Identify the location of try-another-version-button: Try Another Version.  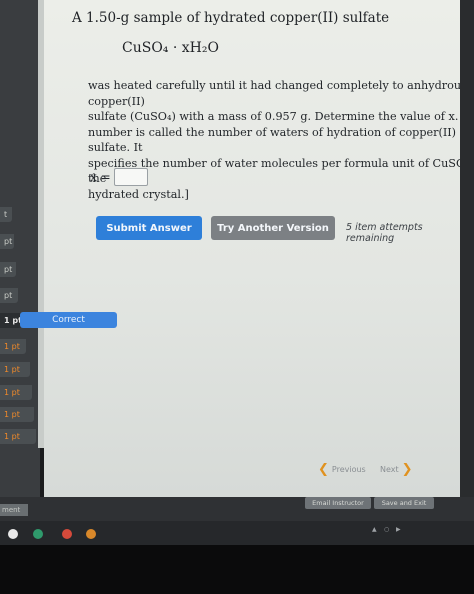
(273, 228).